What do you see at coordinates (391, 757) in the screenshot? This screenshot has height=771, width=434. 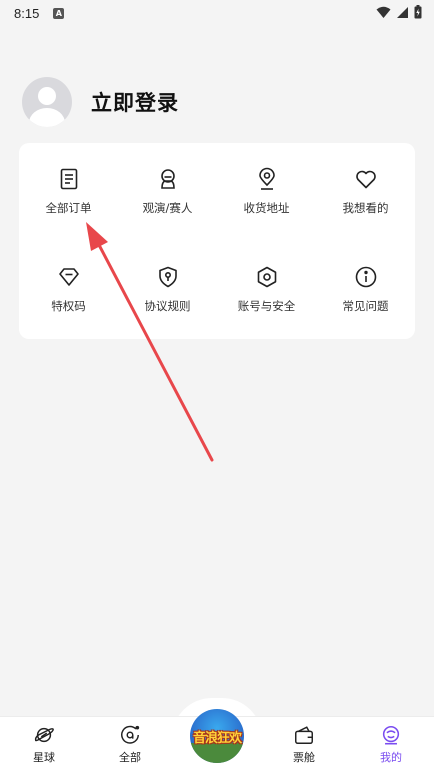 I see `tab-label: 我的` at bounding box center [391, 757].